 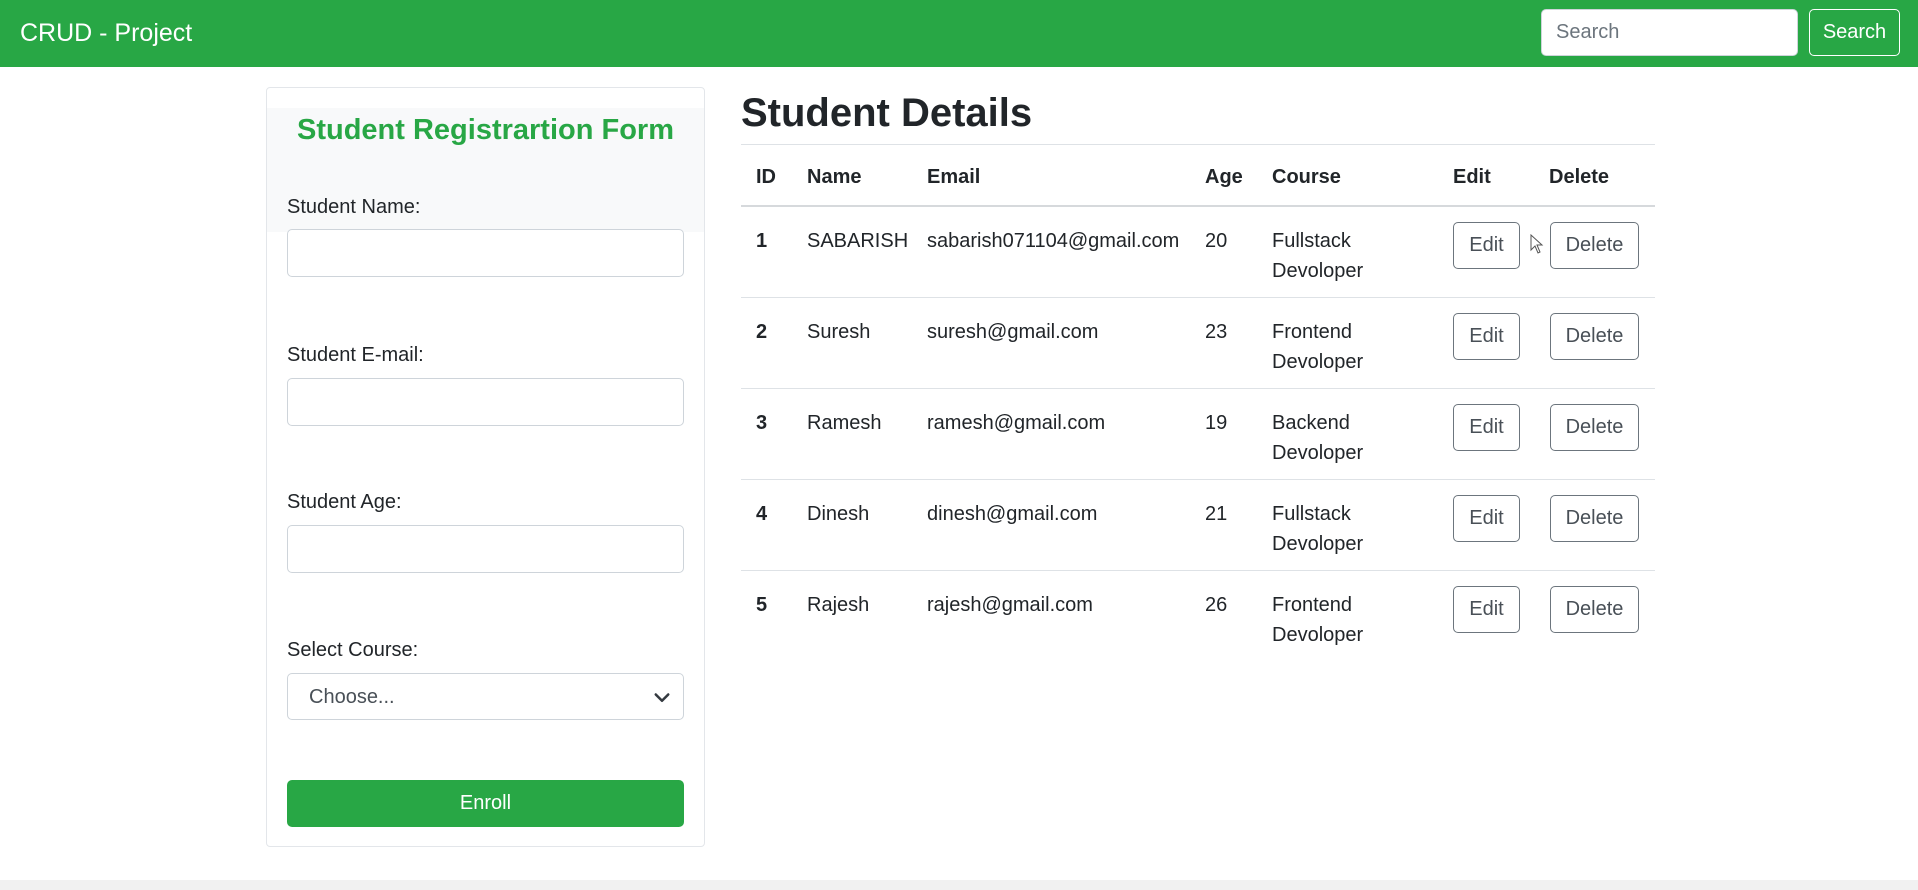 I want to click on cell-age: 26, so click(x=1216, y=605).